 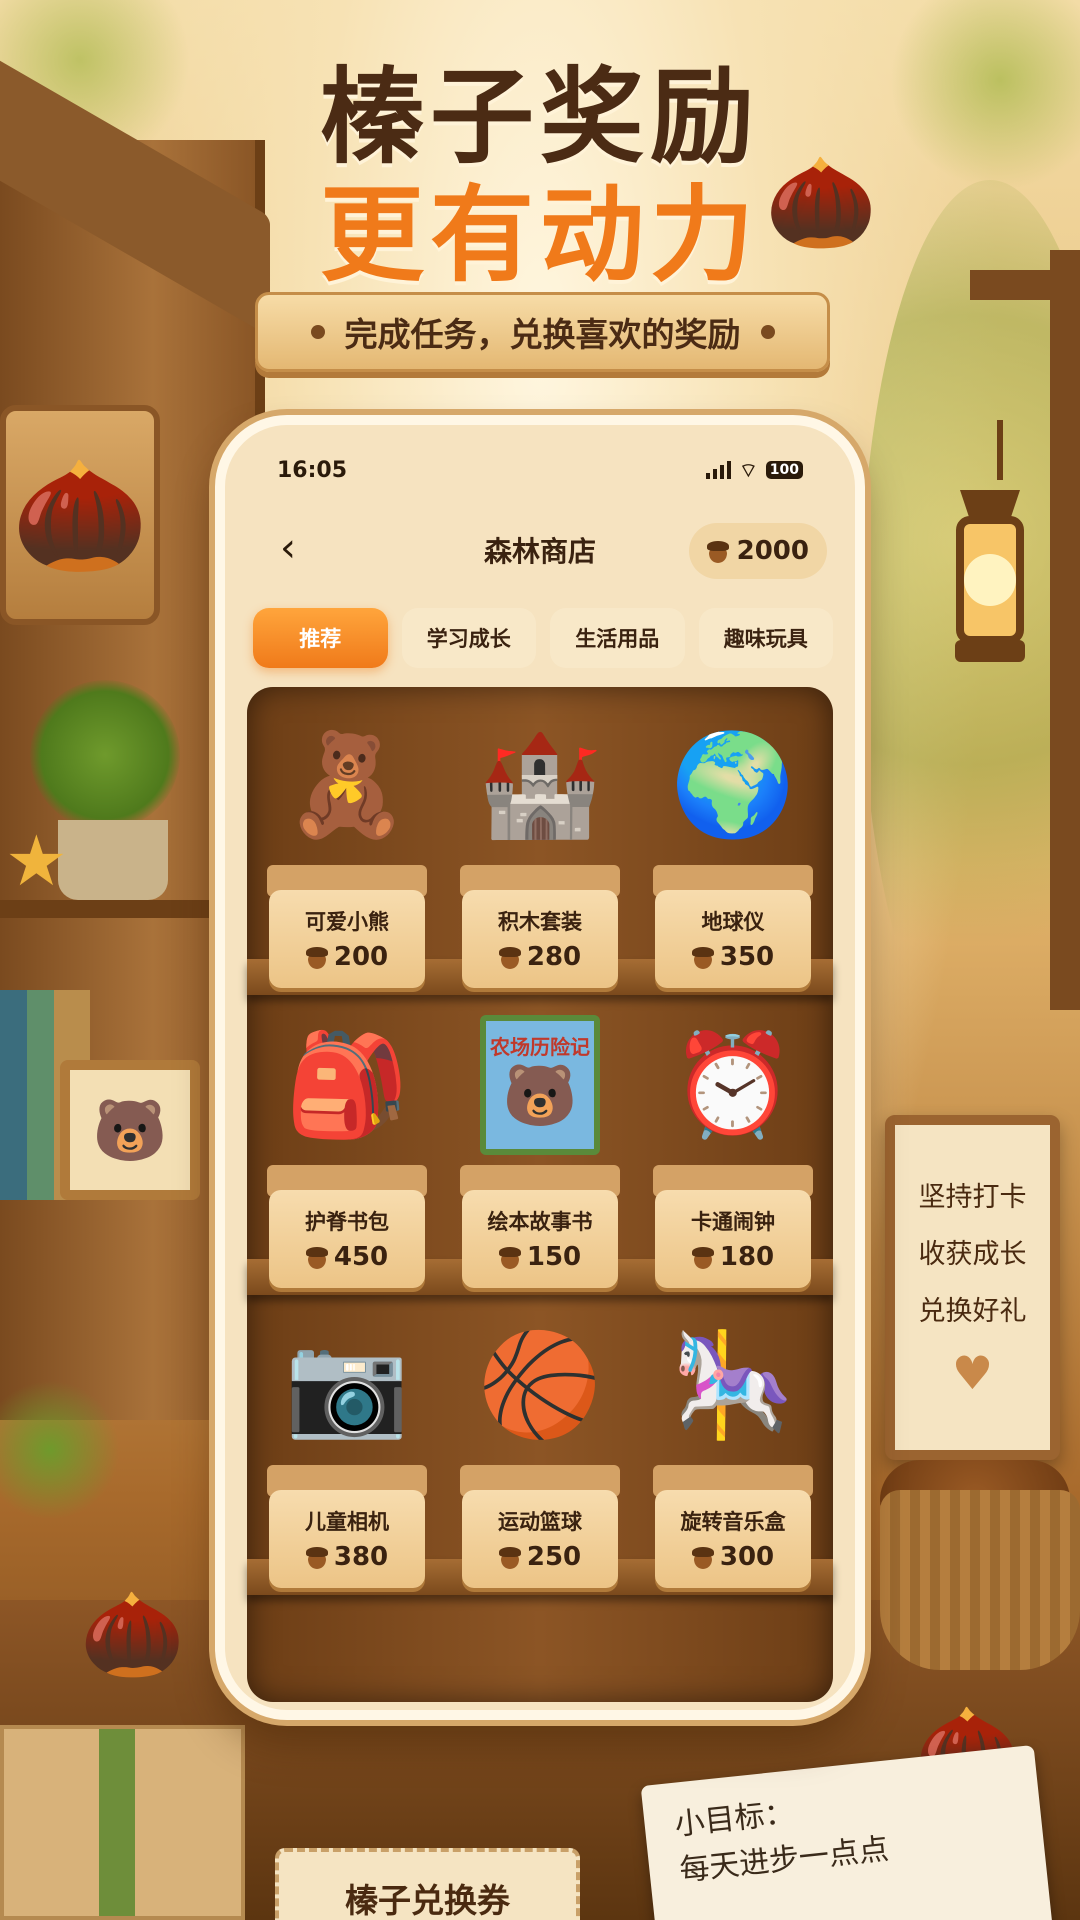 What do you see at coordinates (320, 638) in the screenshot?
I see `tab-recommended: 推荐` at bounding box center [320, 638].